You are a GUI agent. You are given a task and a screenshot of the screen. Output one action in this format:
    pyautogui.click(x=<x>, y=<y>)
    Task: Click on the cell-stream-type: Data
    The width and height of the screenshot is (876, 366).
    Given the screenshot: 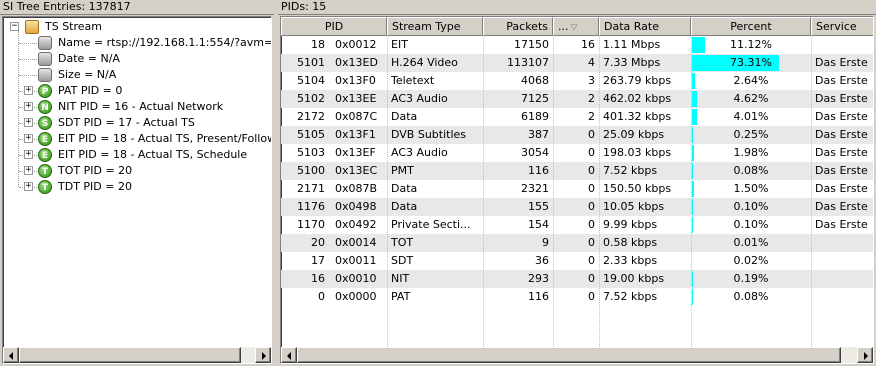 What is the action you would take?
    pyautogui.click(x=404, y=116)
    